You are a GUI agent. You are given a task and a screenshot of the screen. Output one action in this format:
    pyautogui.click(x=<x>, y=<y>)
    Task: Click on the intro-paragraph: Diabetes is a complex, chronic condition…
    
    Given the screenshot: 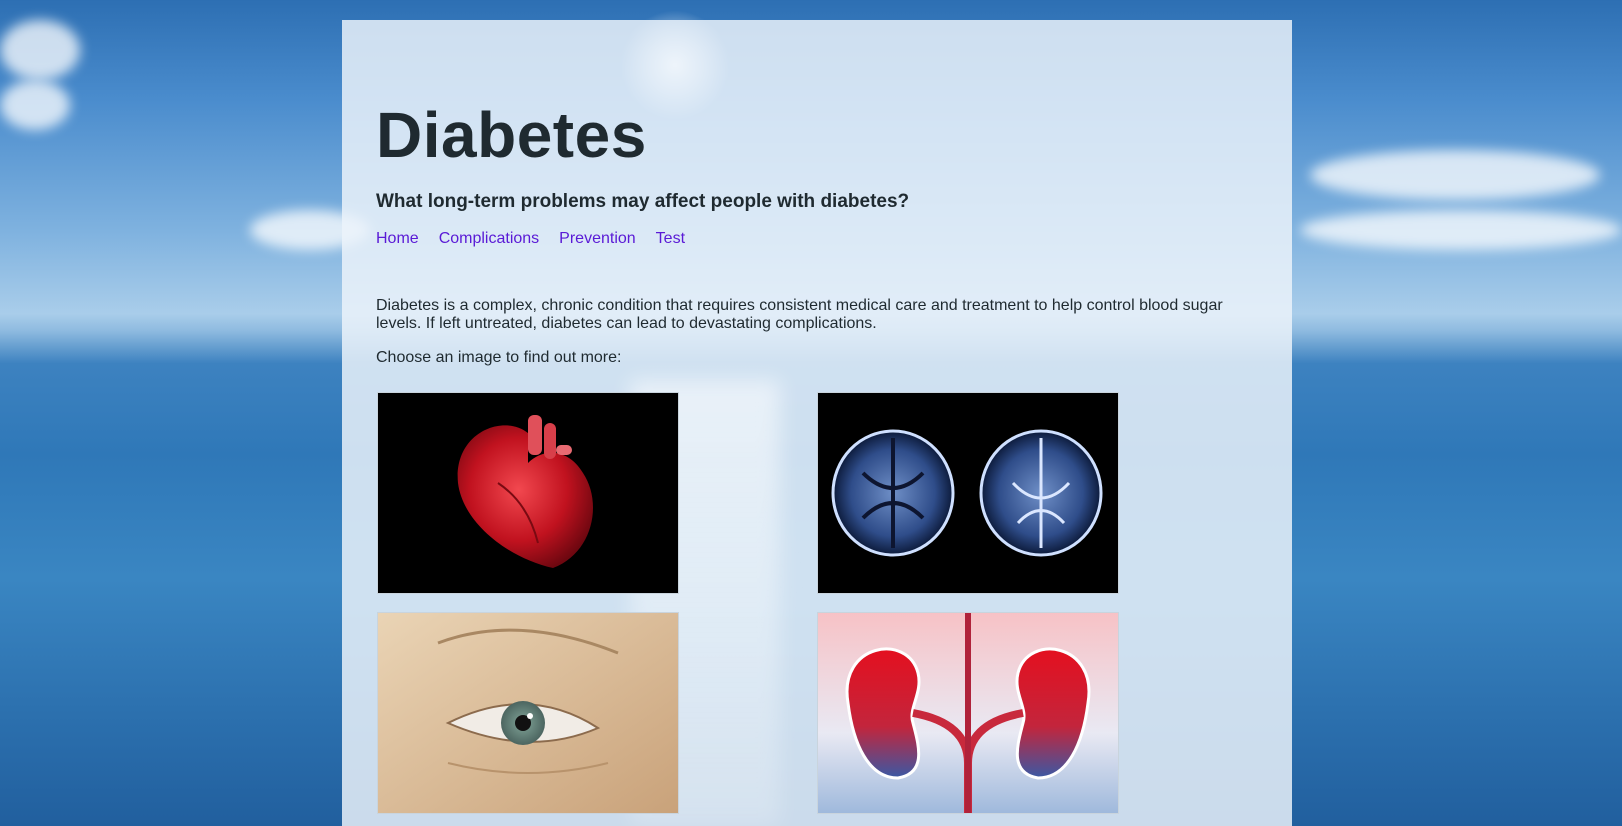 What is the action you would take?
    pyautogui.click(x=799, y=314)
    